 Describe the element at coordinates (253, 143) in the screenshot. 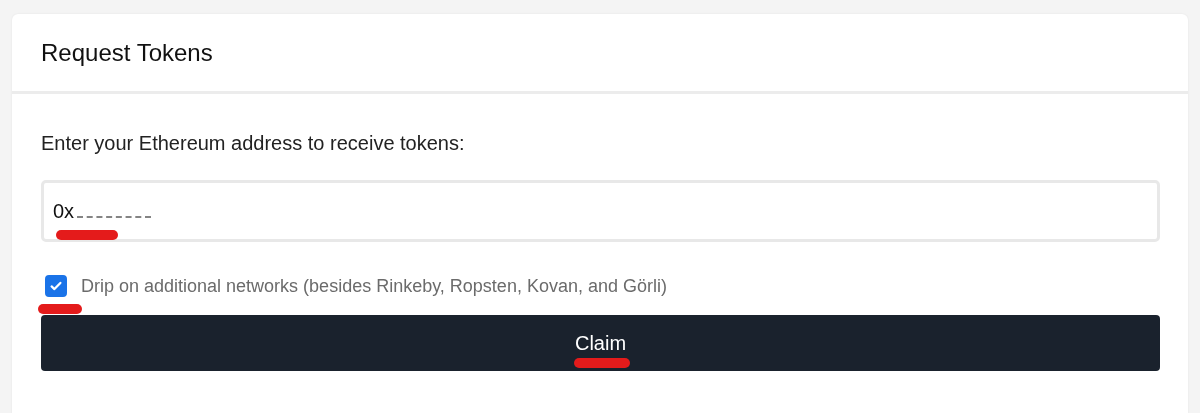

I see `address-label: Enter your Ethereum address to receive tokens:` at that location.